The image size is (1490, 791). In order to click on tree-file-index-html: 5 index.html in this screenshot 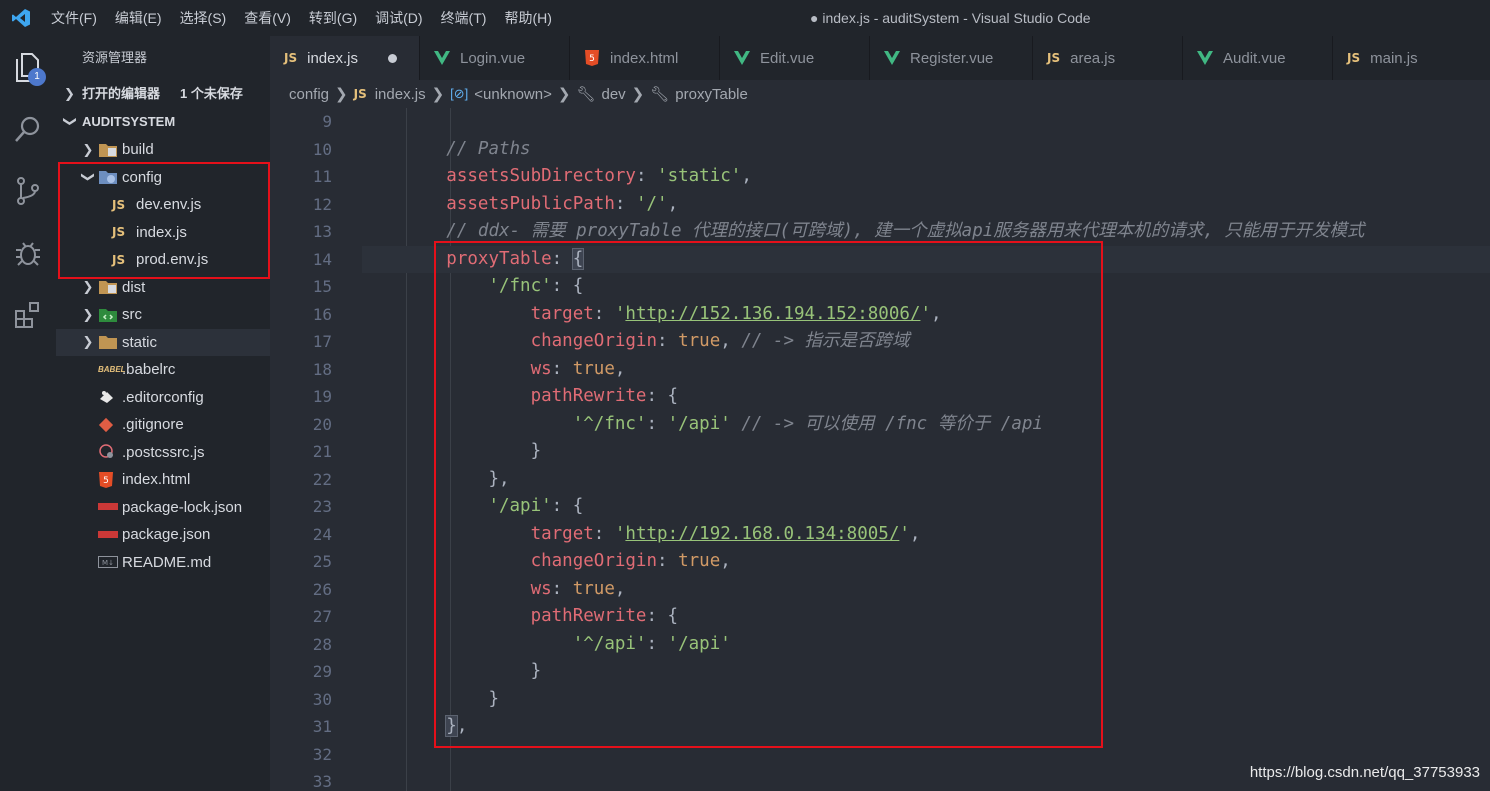, I will do `click(163, 480)`.